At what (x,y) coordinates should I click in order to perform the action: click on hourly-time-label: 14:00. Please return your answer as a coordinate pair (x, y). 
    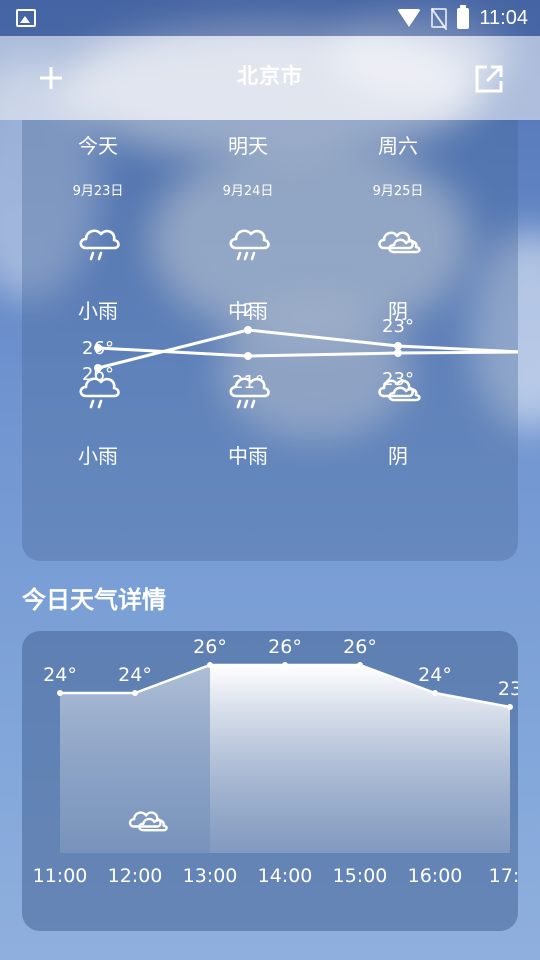
    Looking at the image, I should click on (285, 876).